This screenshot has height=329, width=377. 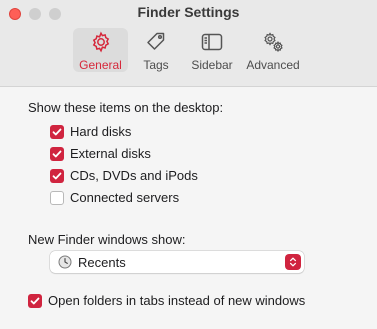 I want to click on cds-dvds-ipods-label: CDs, DVDs and iPods, so click(x=134, y=175).